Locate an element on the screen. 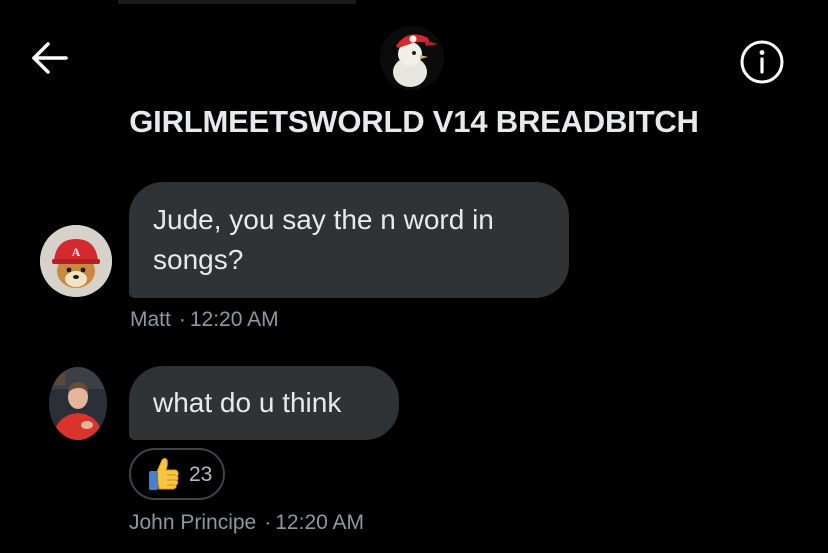  avatar-john-principe is located at coordinates (78, 403).